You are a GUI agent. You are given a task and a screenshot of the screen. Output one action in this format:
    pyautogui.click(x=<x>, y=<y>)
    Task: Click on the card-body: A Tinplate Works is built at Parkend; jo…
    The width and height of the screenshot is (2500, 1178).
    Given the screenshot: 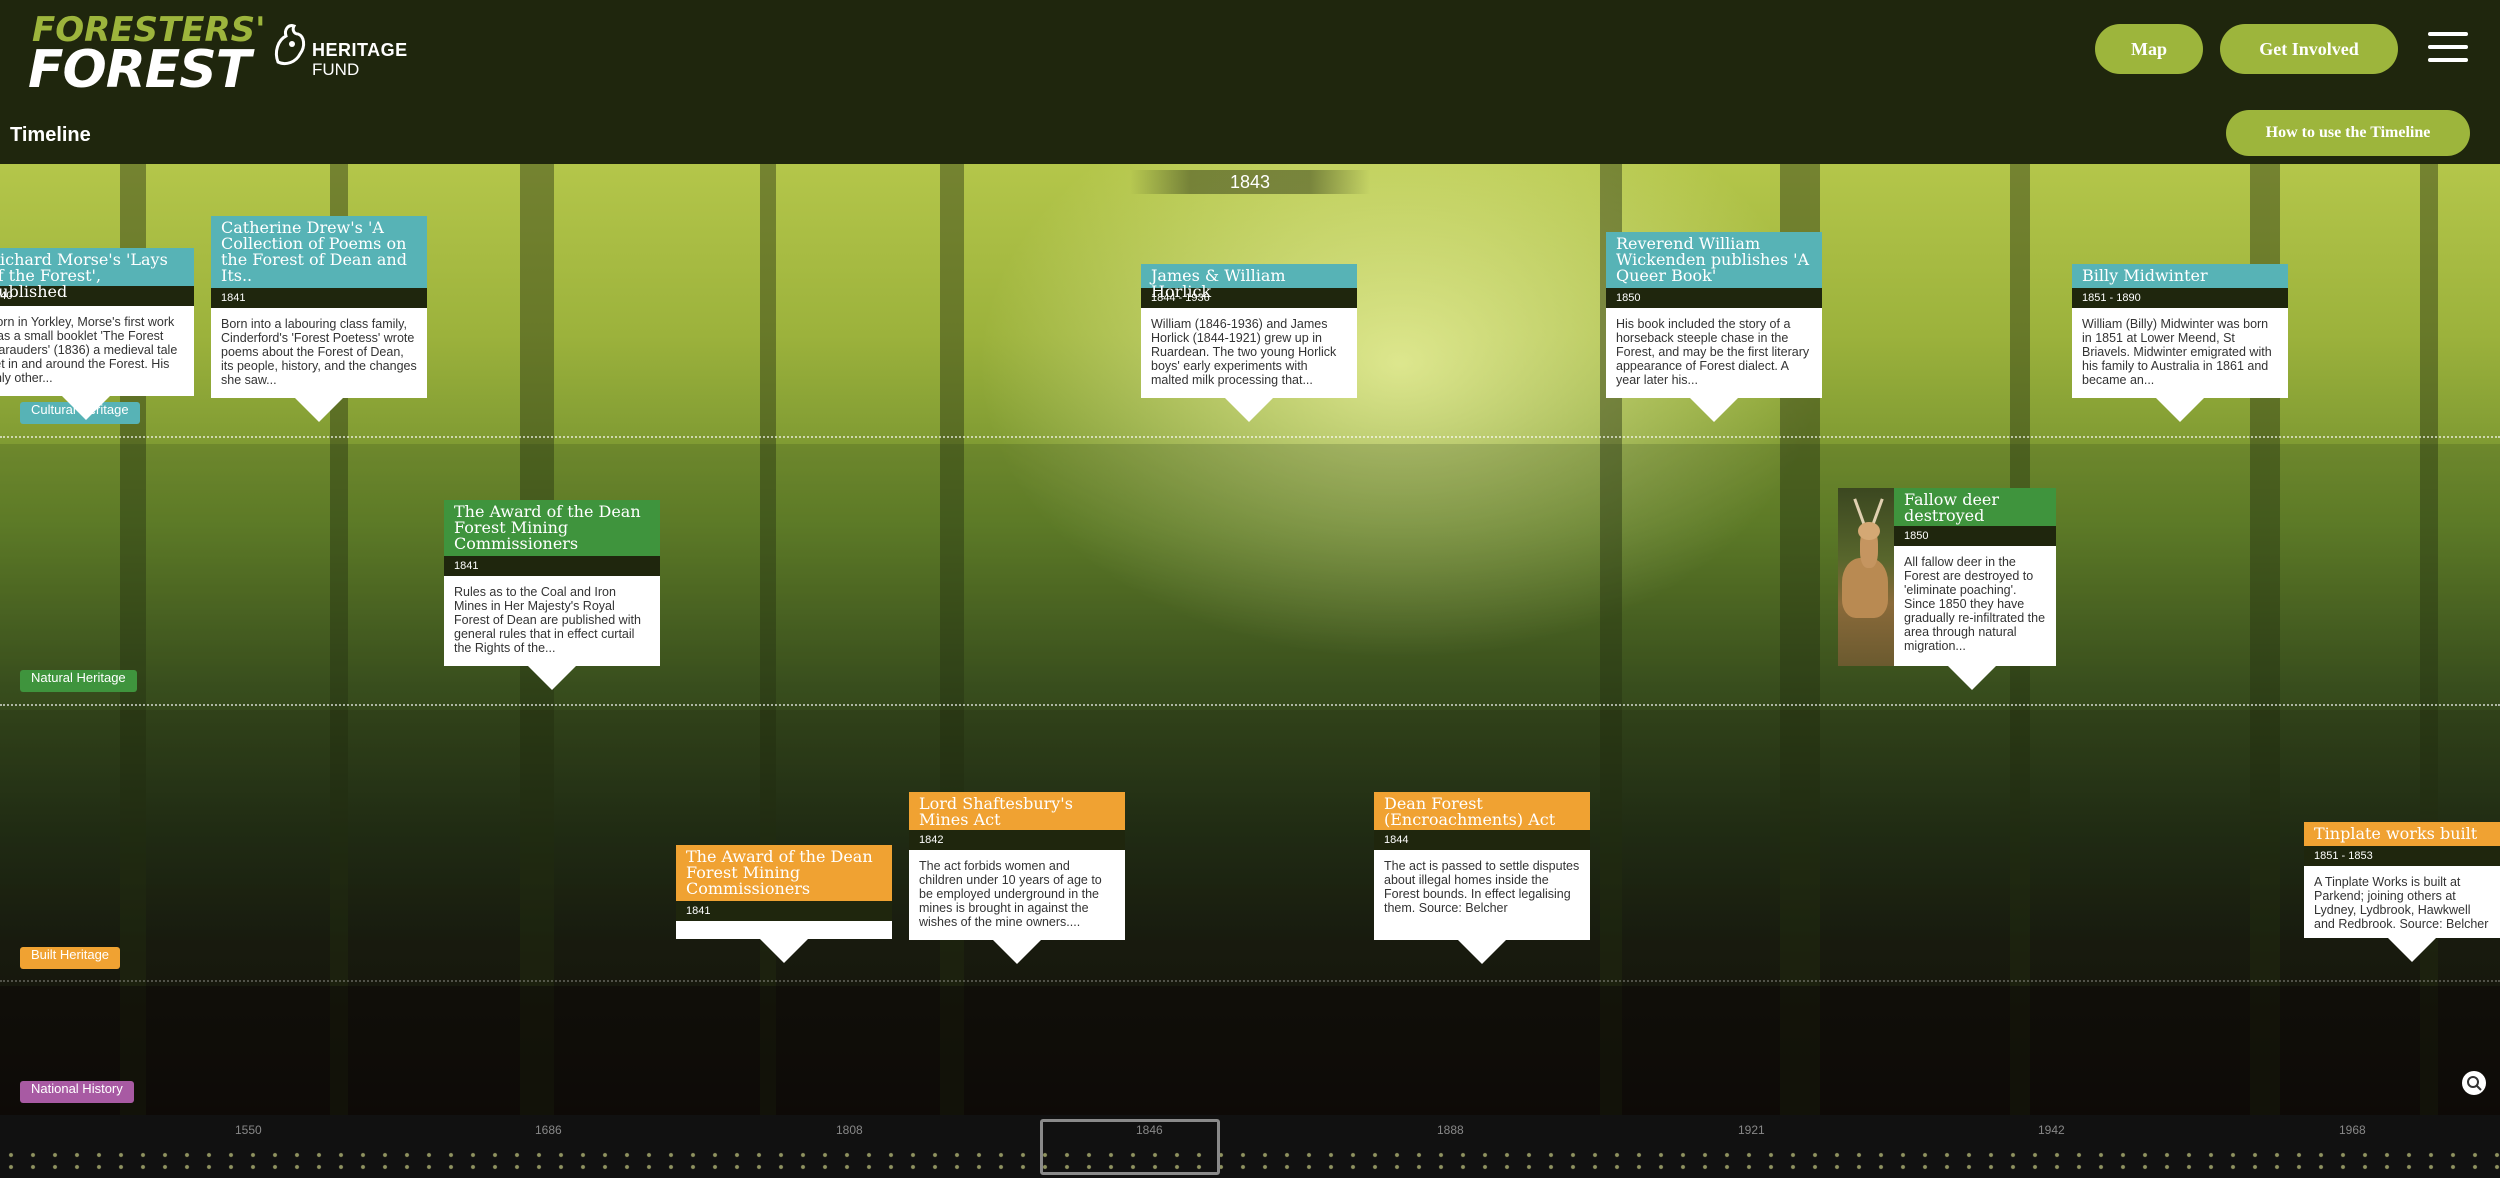 What is the action you would take?
    pyautogui.click(x=2402, y=902)
    